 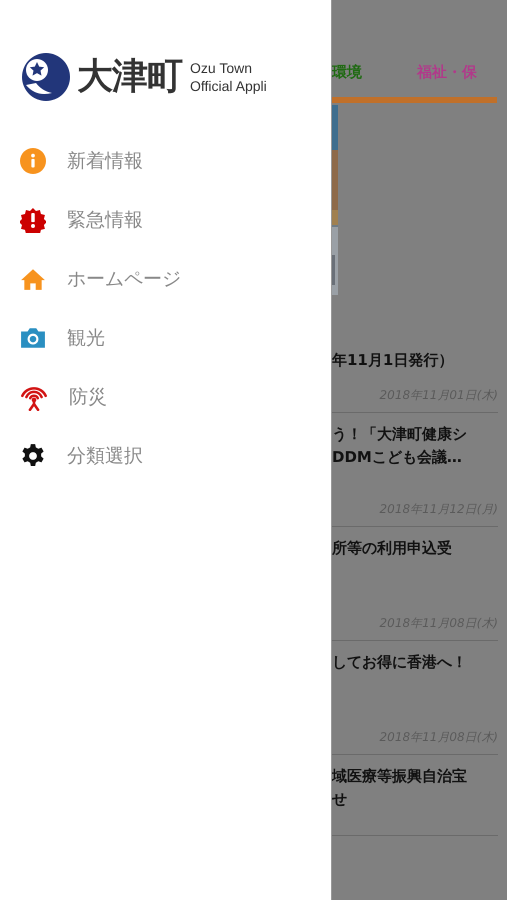 What do you see at coordinates (129, 77) in the screenshot?
I see `logo-name: 大津町` at bounding box center [129, 77].